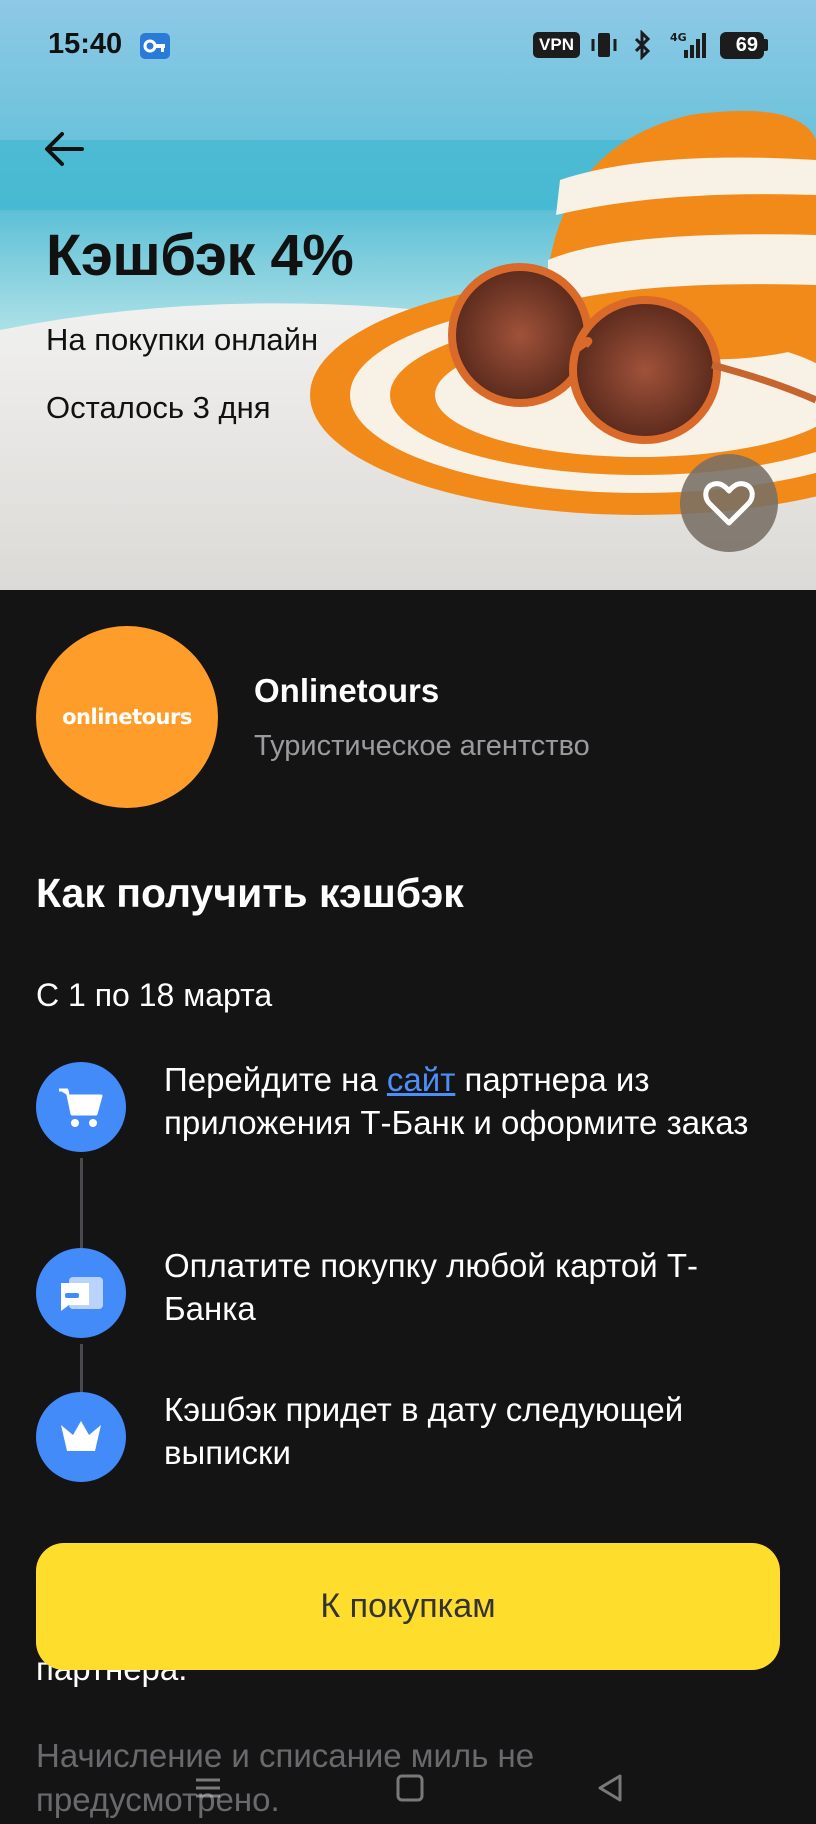  Describe the element at coordinates (158, 407) in the screenshot. I see `days-remaining: Осталось 3 дня` at that location.